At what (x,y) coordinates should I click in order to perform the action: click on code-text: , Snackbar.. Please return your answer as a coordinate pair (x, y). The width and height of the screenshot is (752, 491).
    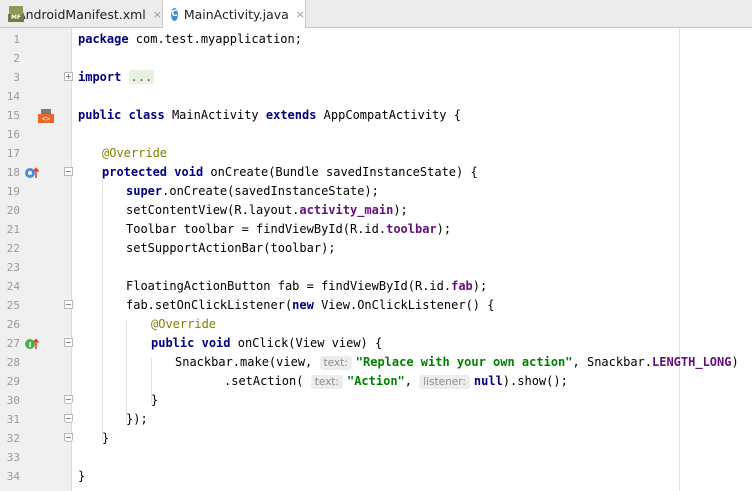
    Looking at the image, I should click on (612, 362).